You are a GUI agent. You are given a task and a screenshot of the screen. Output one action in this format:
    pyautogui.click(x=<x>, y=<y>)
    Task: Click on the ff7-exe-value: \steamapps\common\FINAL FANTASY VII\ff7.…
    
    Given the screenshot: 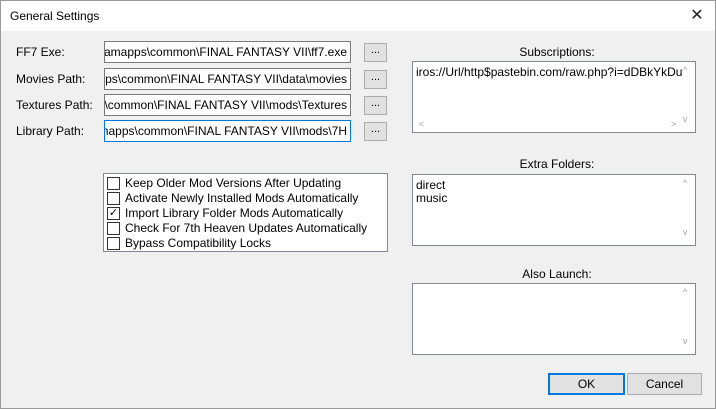 What is the action you would take?
    pyautogui.click(x=225, y=52)
    